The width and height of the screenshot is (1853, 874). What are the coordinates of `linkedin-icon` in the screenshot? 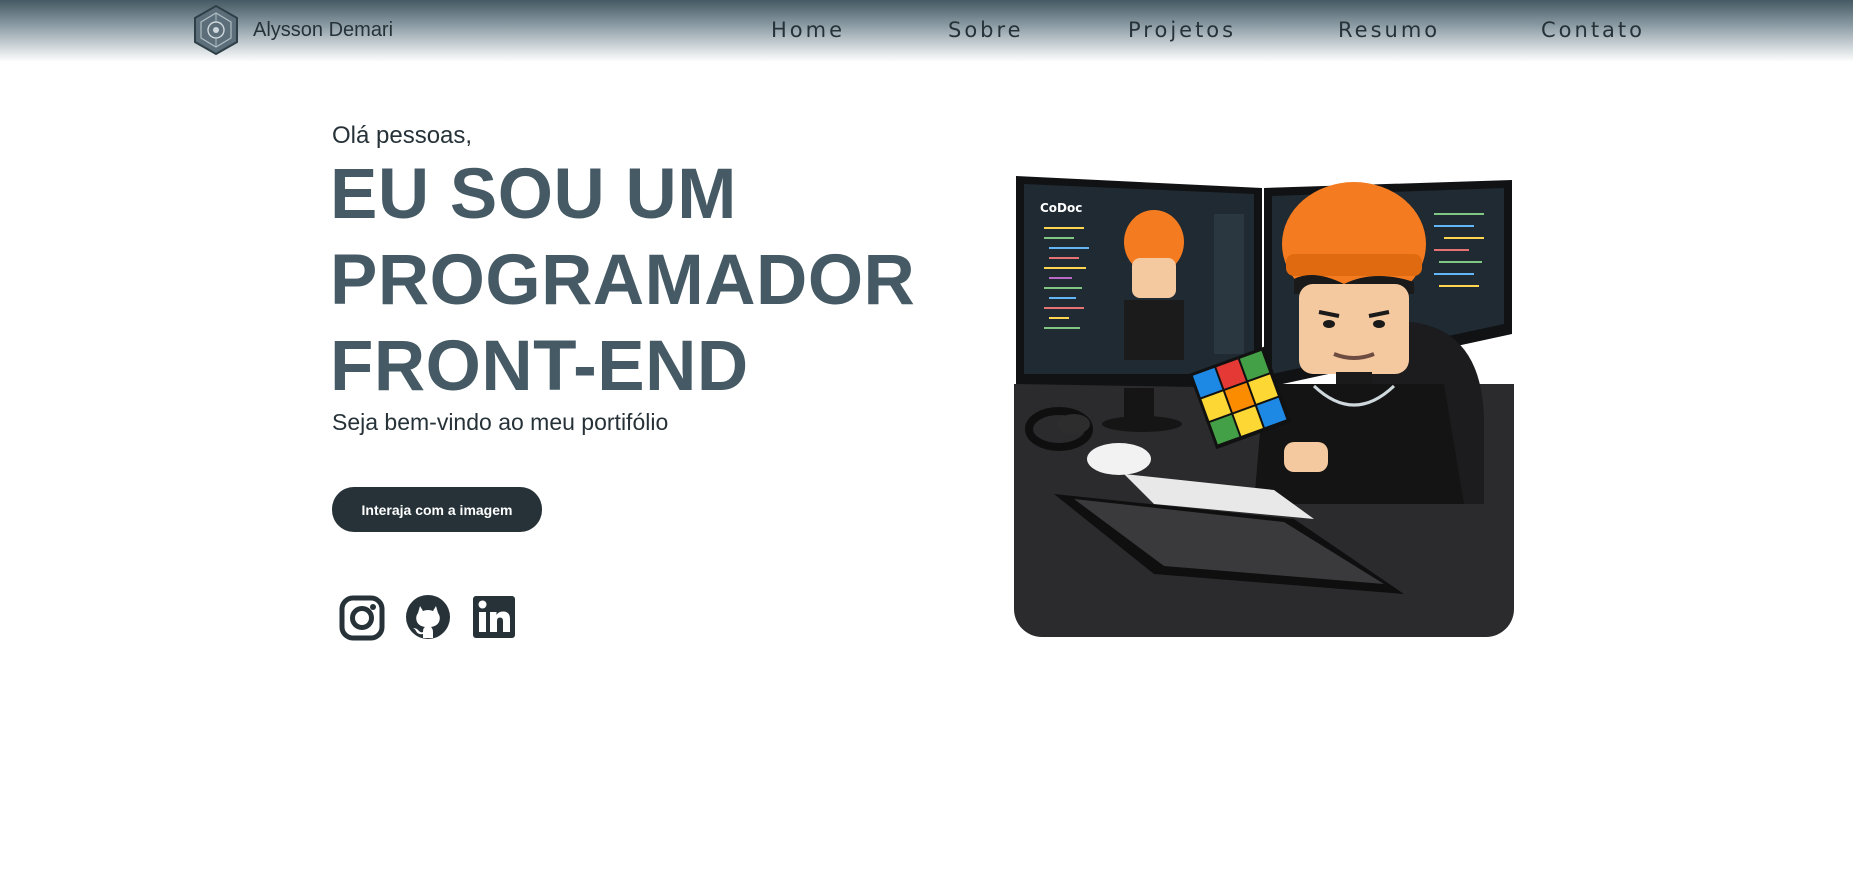 It's located at (494, 617).